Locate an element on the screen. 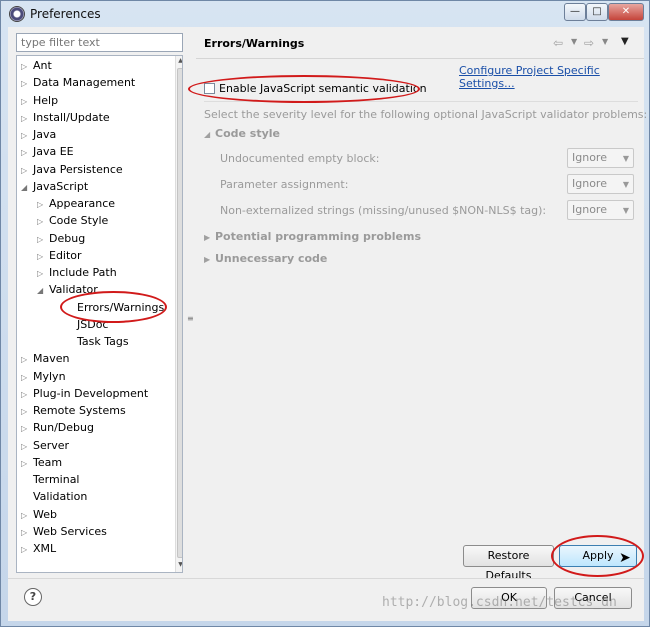  tree-item-label: Java EE is located at coordinates (53, 151).